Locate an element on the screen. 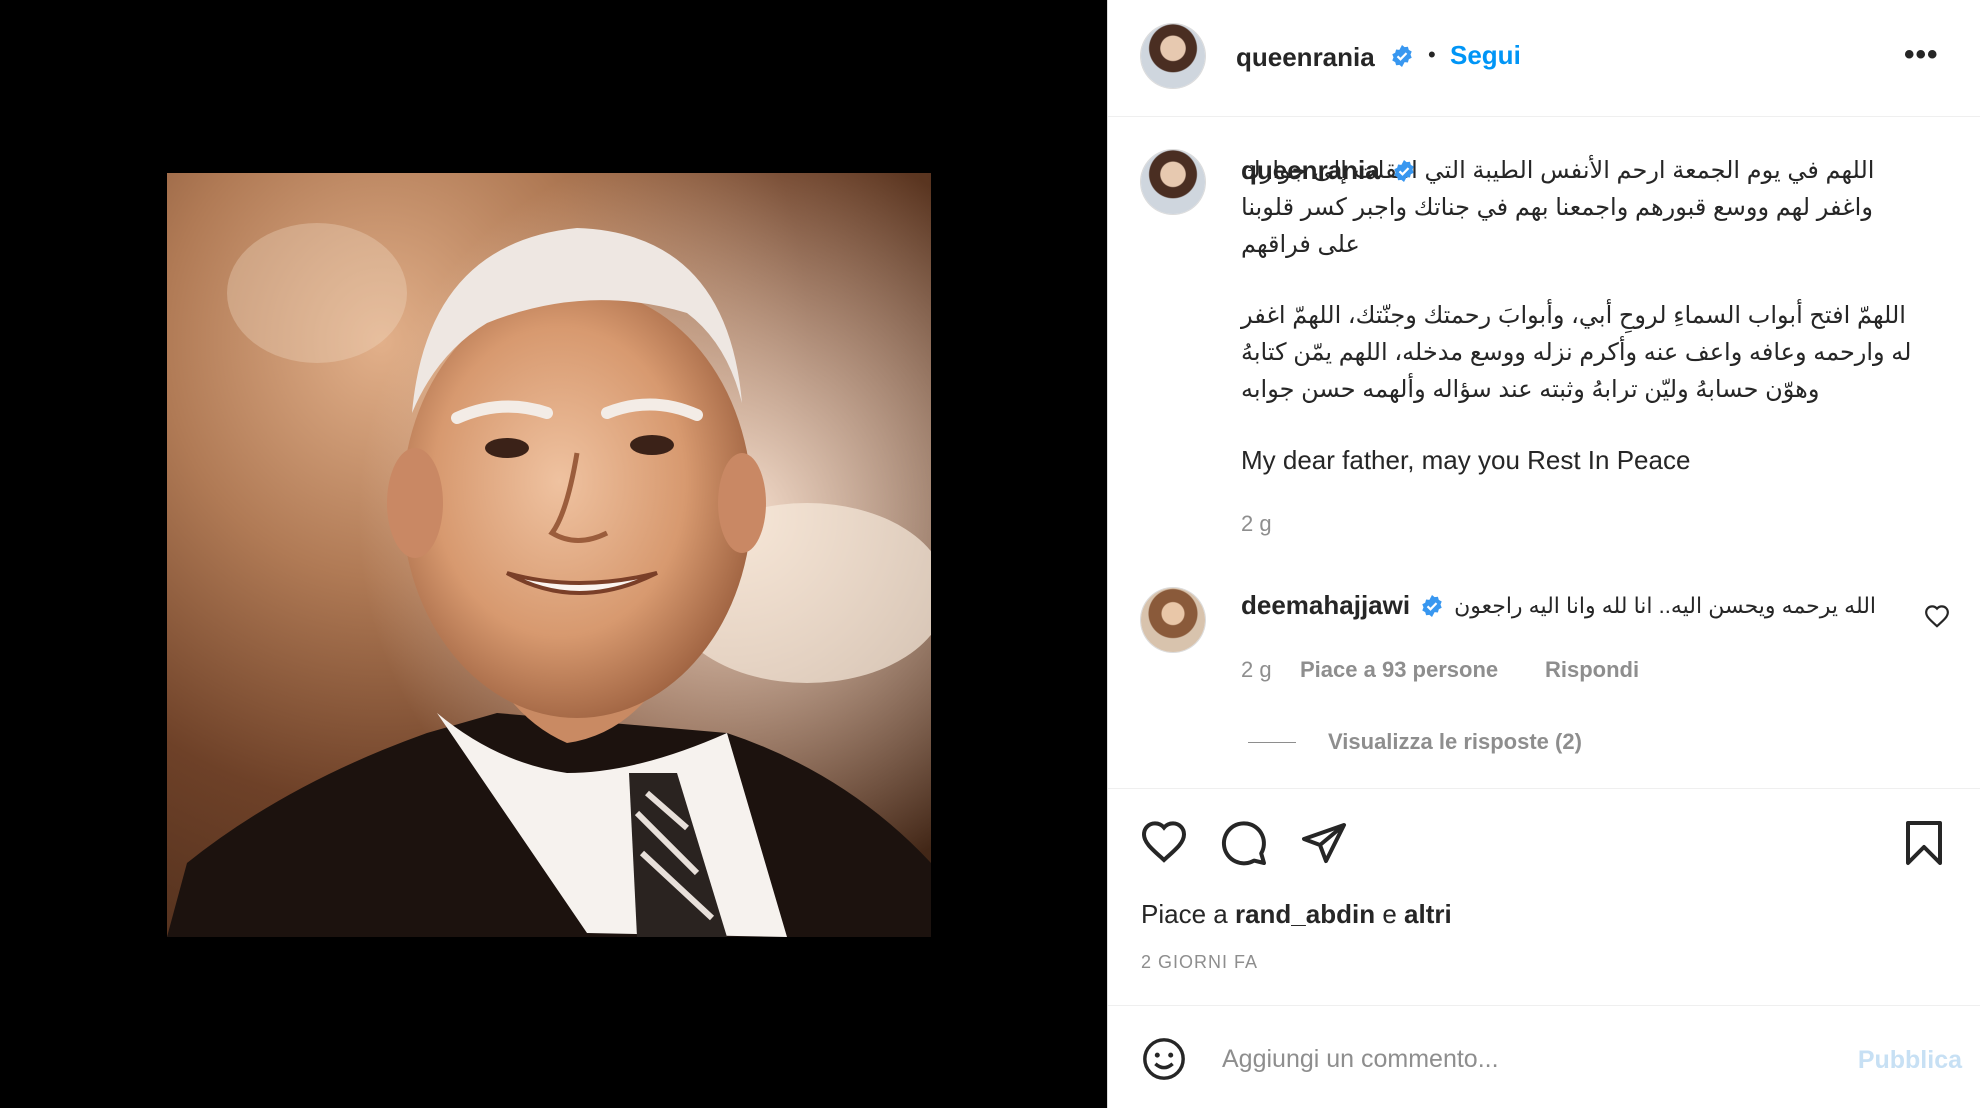  comment-likes: Piace a 93 persone is located at coordinates (1399, 670).